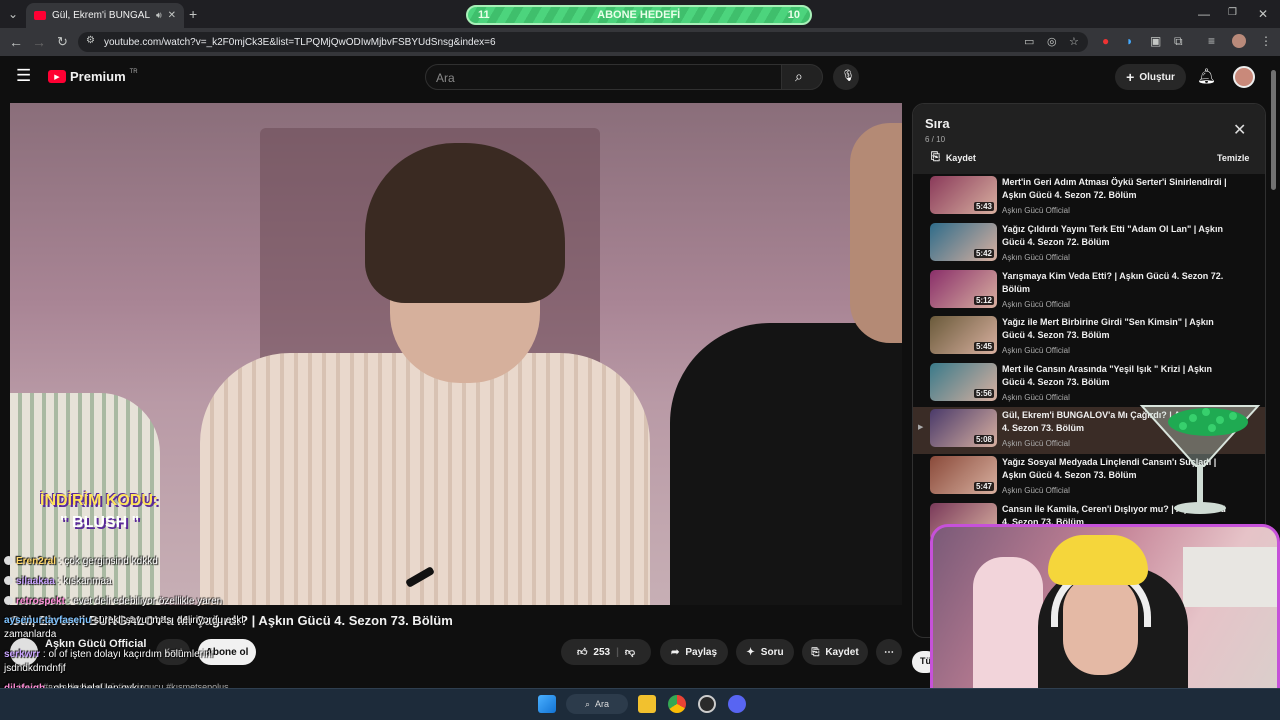 Image resolution: width=1280 pixels, height=720 pixels. I want to click on new-tab-icon: +, so click(193, 14).